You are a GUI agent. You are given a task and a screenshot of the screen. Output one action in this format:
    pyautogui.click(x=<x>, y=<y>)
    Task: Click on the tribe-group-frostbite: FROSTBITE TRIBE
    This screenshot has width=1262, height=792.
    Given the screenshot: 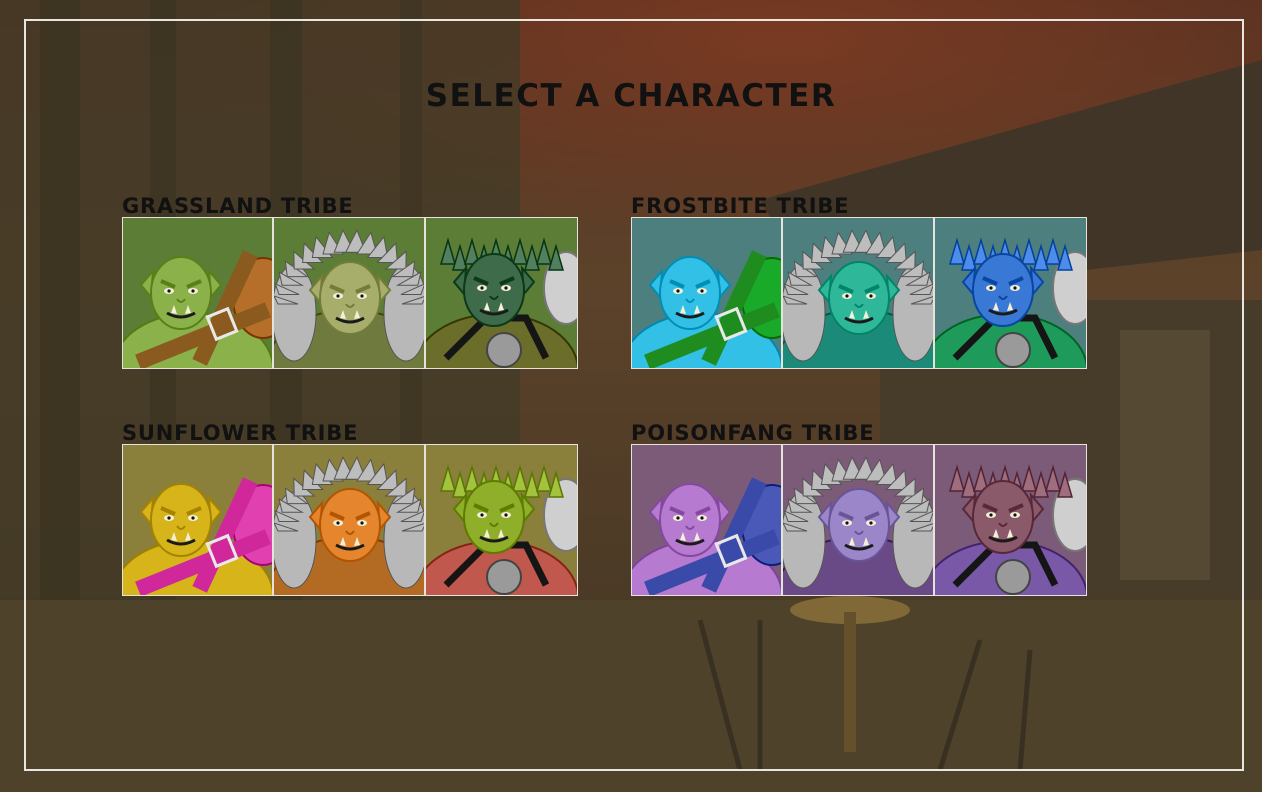 What is the action you would take?
    pyautogui.click(x=859, y=281)
    